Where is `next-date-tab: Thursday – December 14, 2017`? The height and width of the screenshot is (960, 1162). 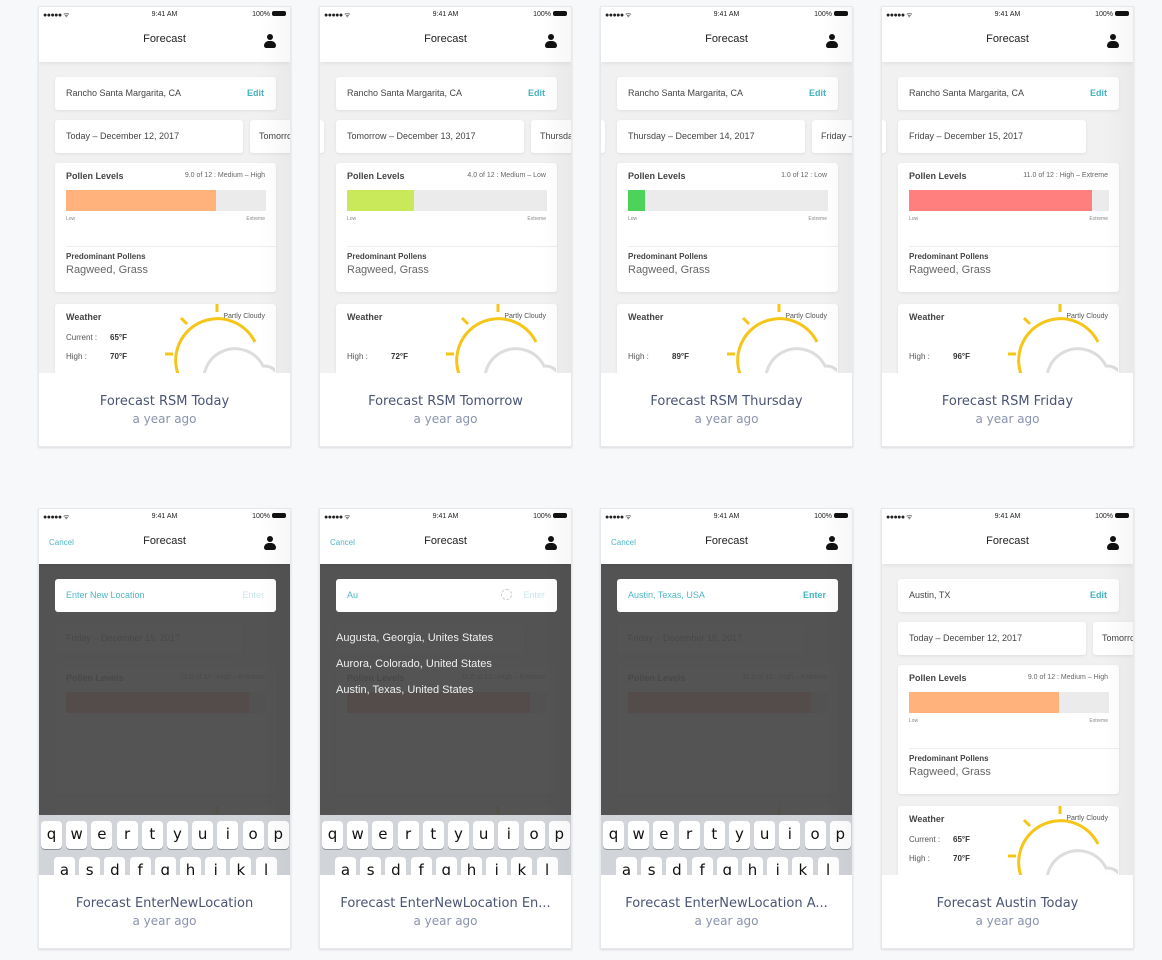
next-date-tab: Thursday – December 14, 2017 is located at coordinates (551, 136).